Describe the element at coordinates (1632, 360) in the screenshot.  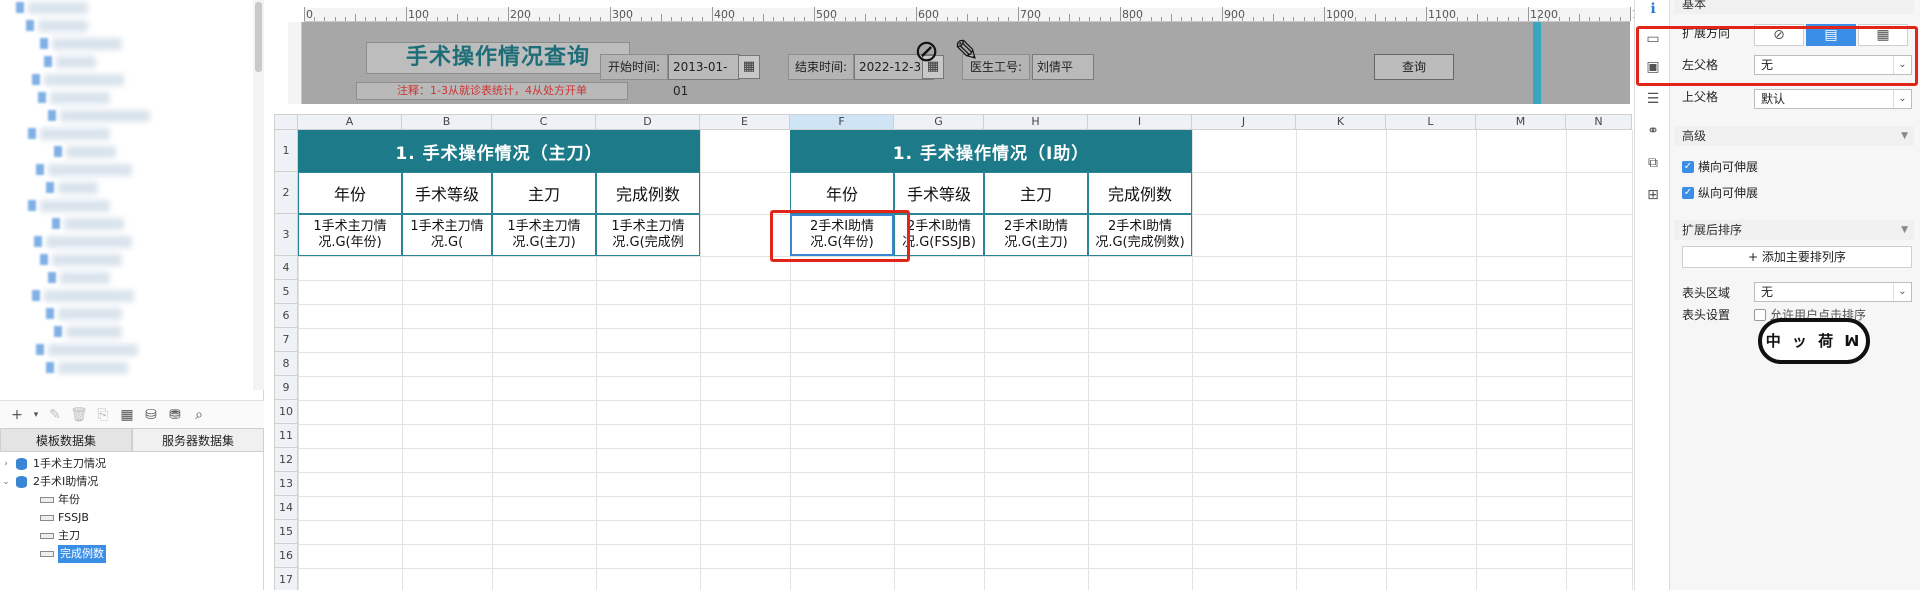
I see `grid-line` at that location.